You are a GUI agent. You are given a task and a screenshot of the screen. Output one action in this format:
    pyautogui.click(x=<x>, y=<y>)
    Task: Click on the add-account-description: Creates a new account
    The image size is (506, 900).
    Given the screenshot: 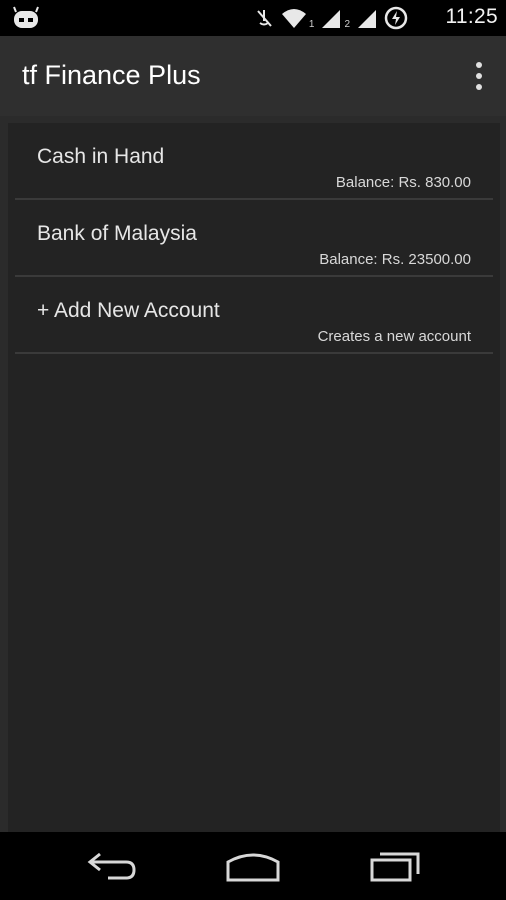 What is the action you would take?
    pyautogui.click(x=394, y=336)
    